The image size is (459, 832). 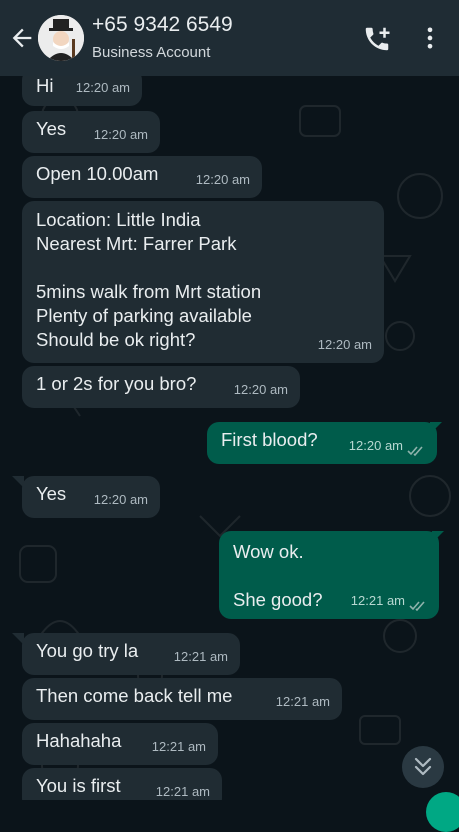 I want to click on message-bubble-incoming: Hahahaha 12:21 am, so click(x=120, y=744).